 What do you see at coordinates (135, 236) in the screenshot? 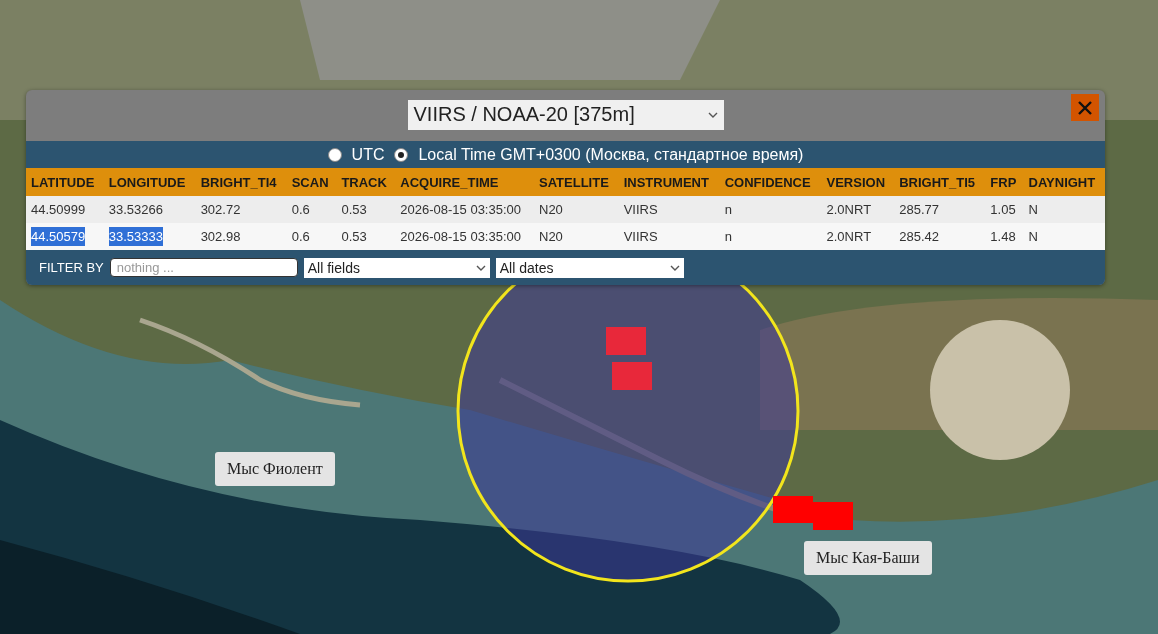
I see `table-cell: 33.53333` at bounding box center [135, 236].